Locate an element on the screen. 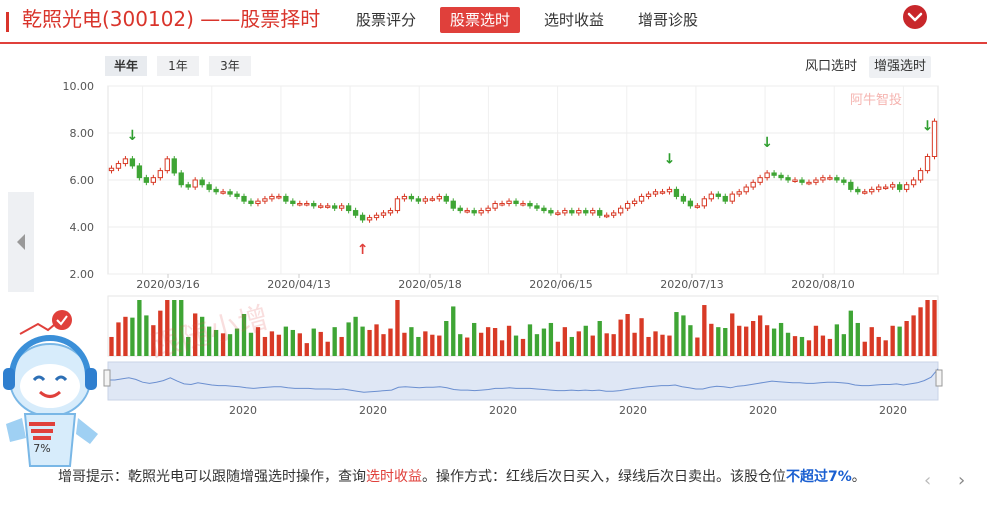  previous-panel-button is located at coordinates (21, 242).